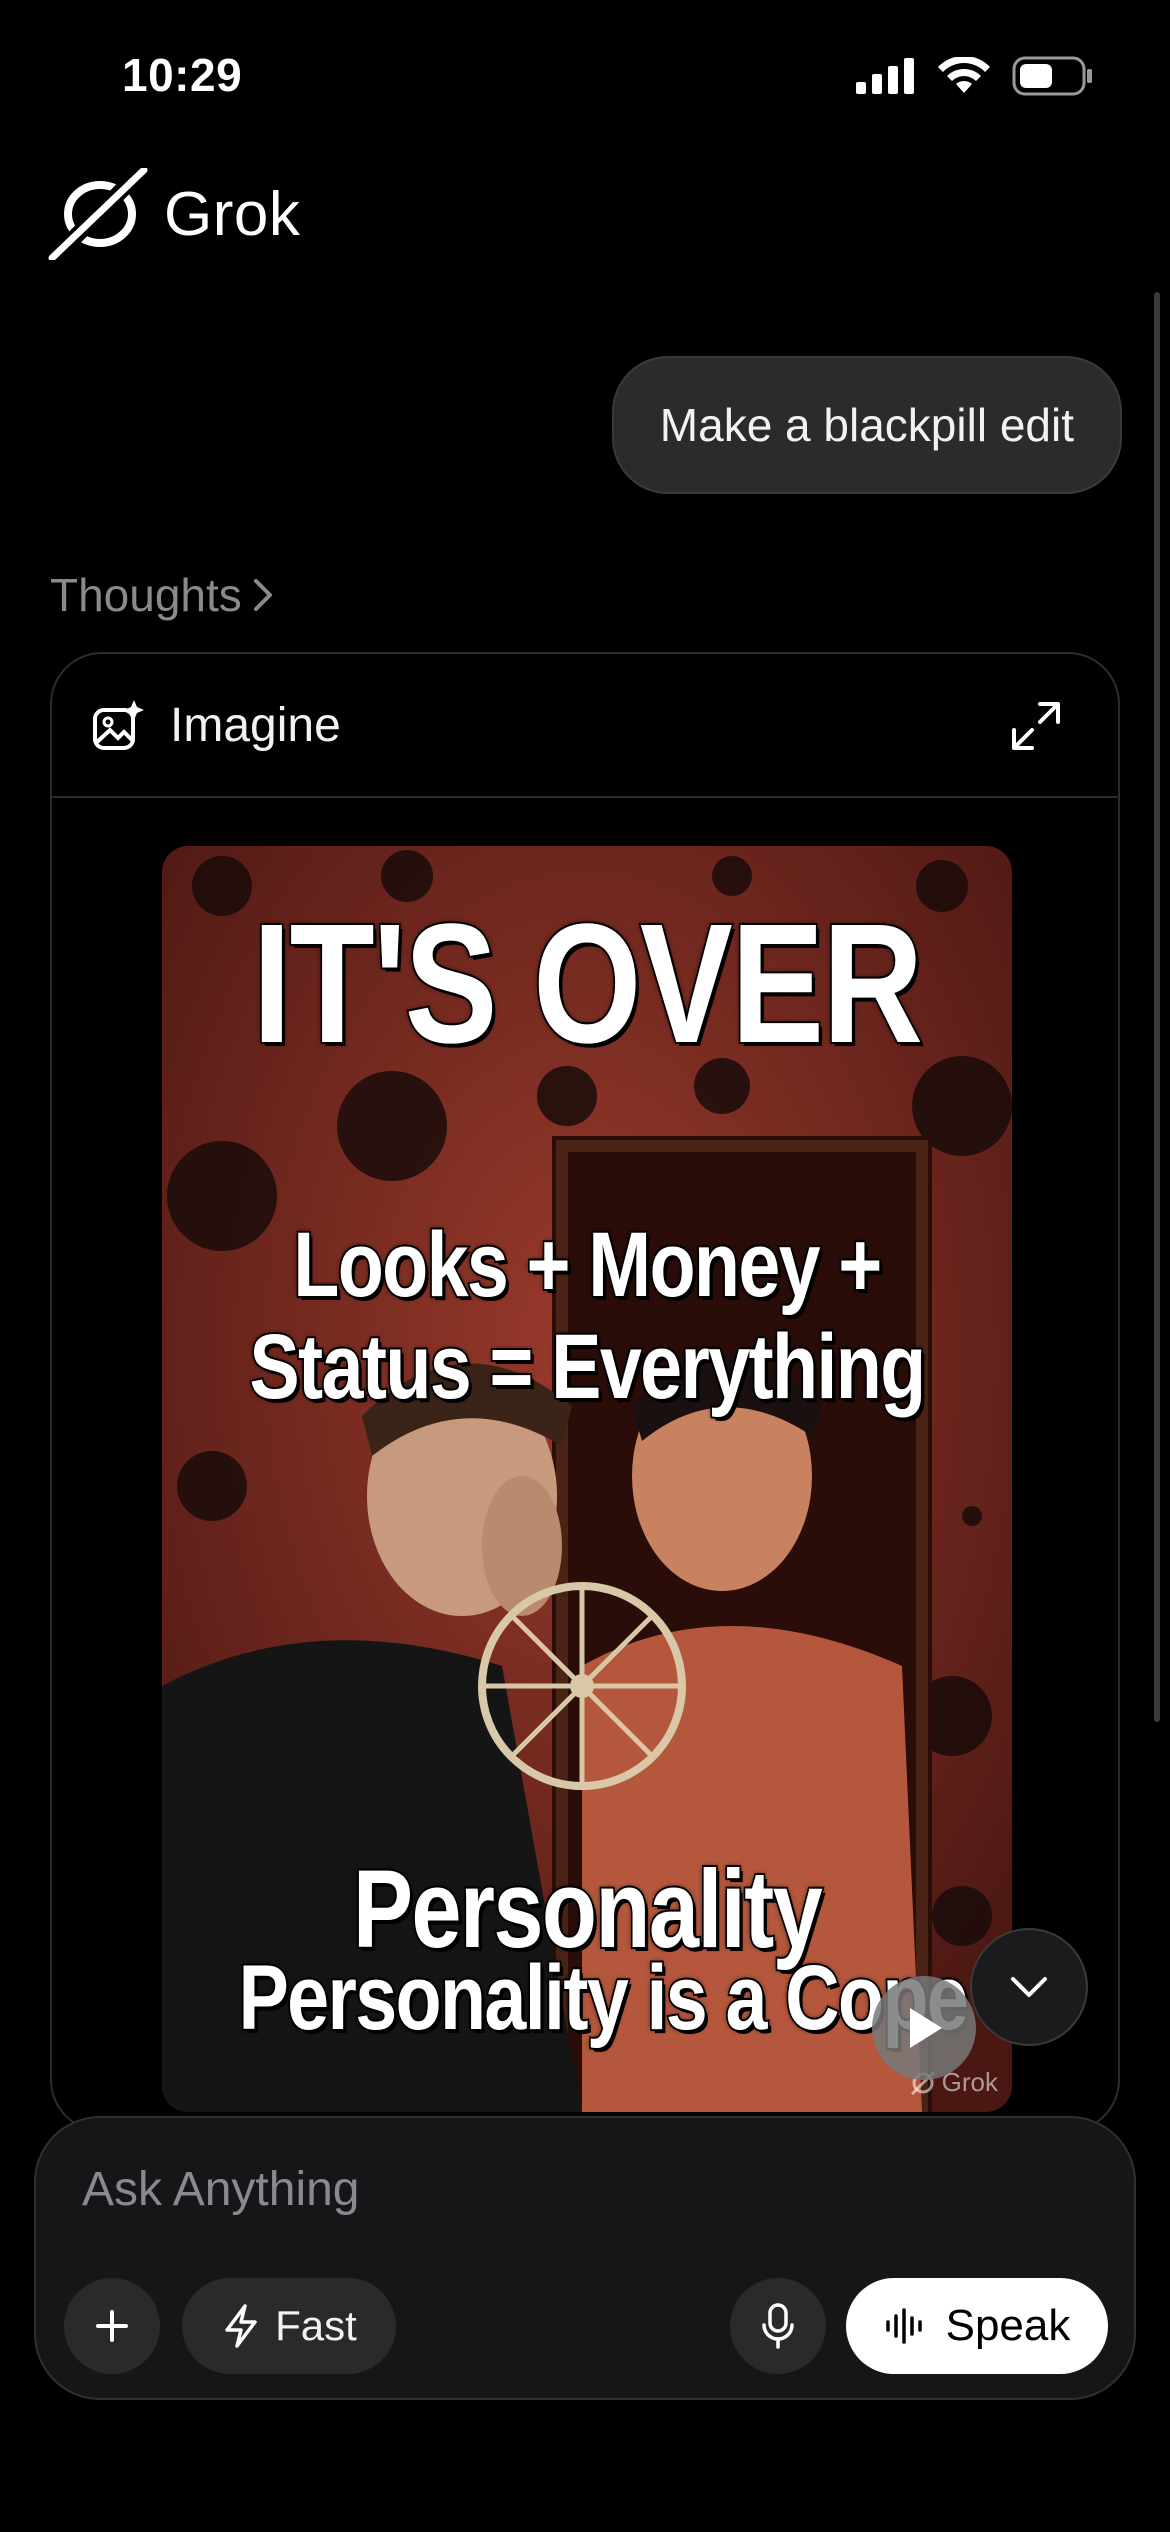 This screenshot has height=2532, width=1170. Describe the element at coordinates (241, 2326) in the screenshot. I see `lightning-icon` at that location.